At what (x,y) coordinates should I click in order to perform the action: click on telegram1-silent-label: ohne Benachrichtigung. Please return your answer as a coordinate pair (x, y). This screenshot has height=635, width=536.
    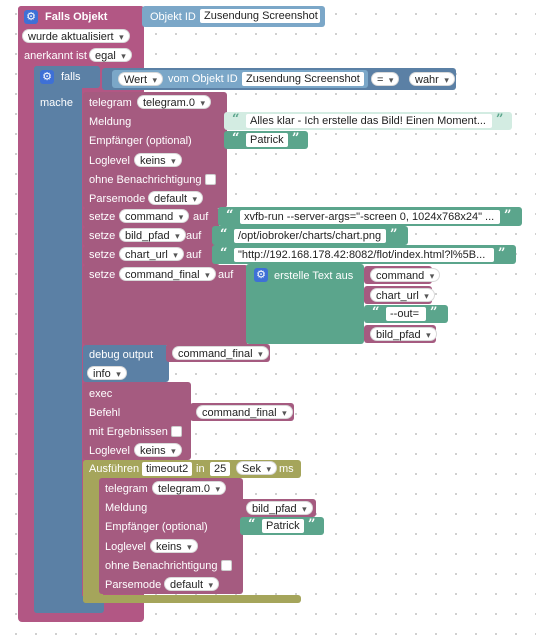
    Looking at the image, I should click on (145, 180).